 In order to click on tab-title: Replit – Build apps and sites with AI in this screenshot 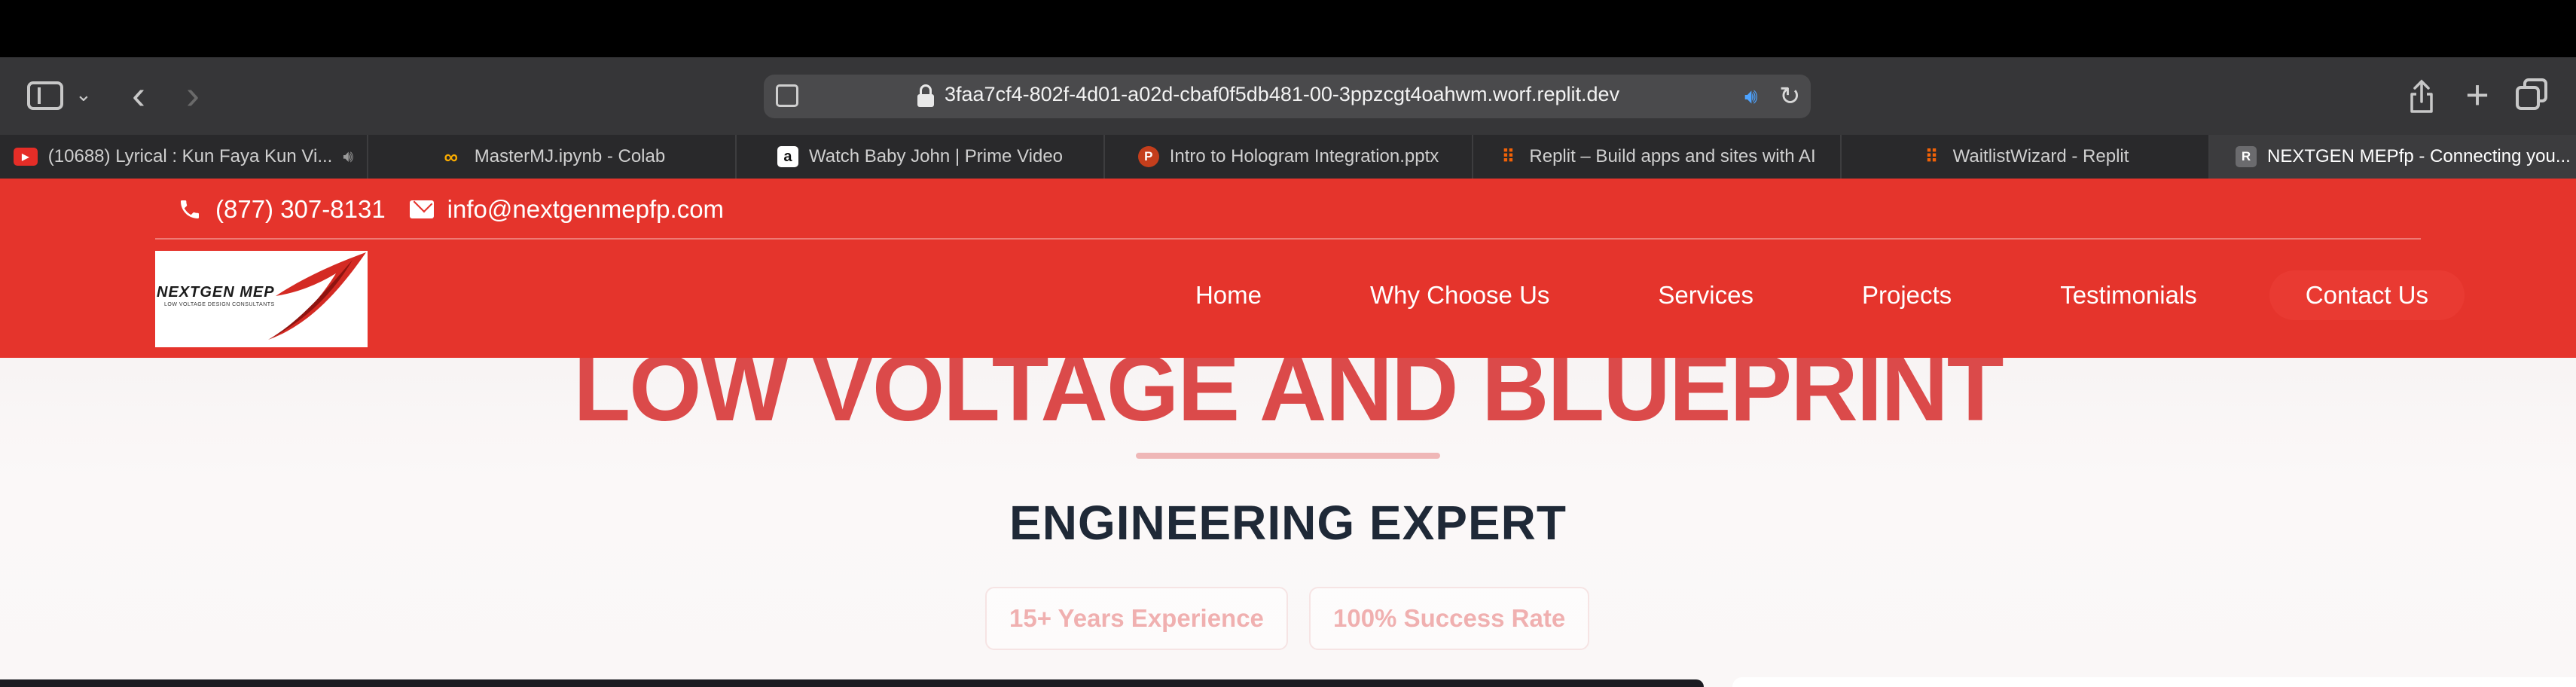, I will do `click(1673, 156)`.